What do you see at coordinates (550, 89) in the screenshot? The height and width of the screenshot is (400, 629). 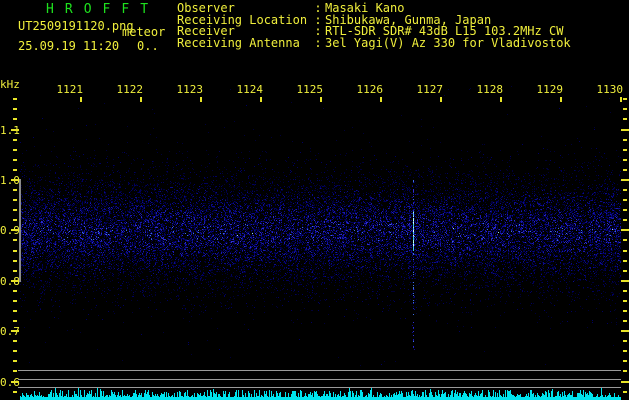 I see `time-tick-label: 1129` at bounding box center [550, 89].